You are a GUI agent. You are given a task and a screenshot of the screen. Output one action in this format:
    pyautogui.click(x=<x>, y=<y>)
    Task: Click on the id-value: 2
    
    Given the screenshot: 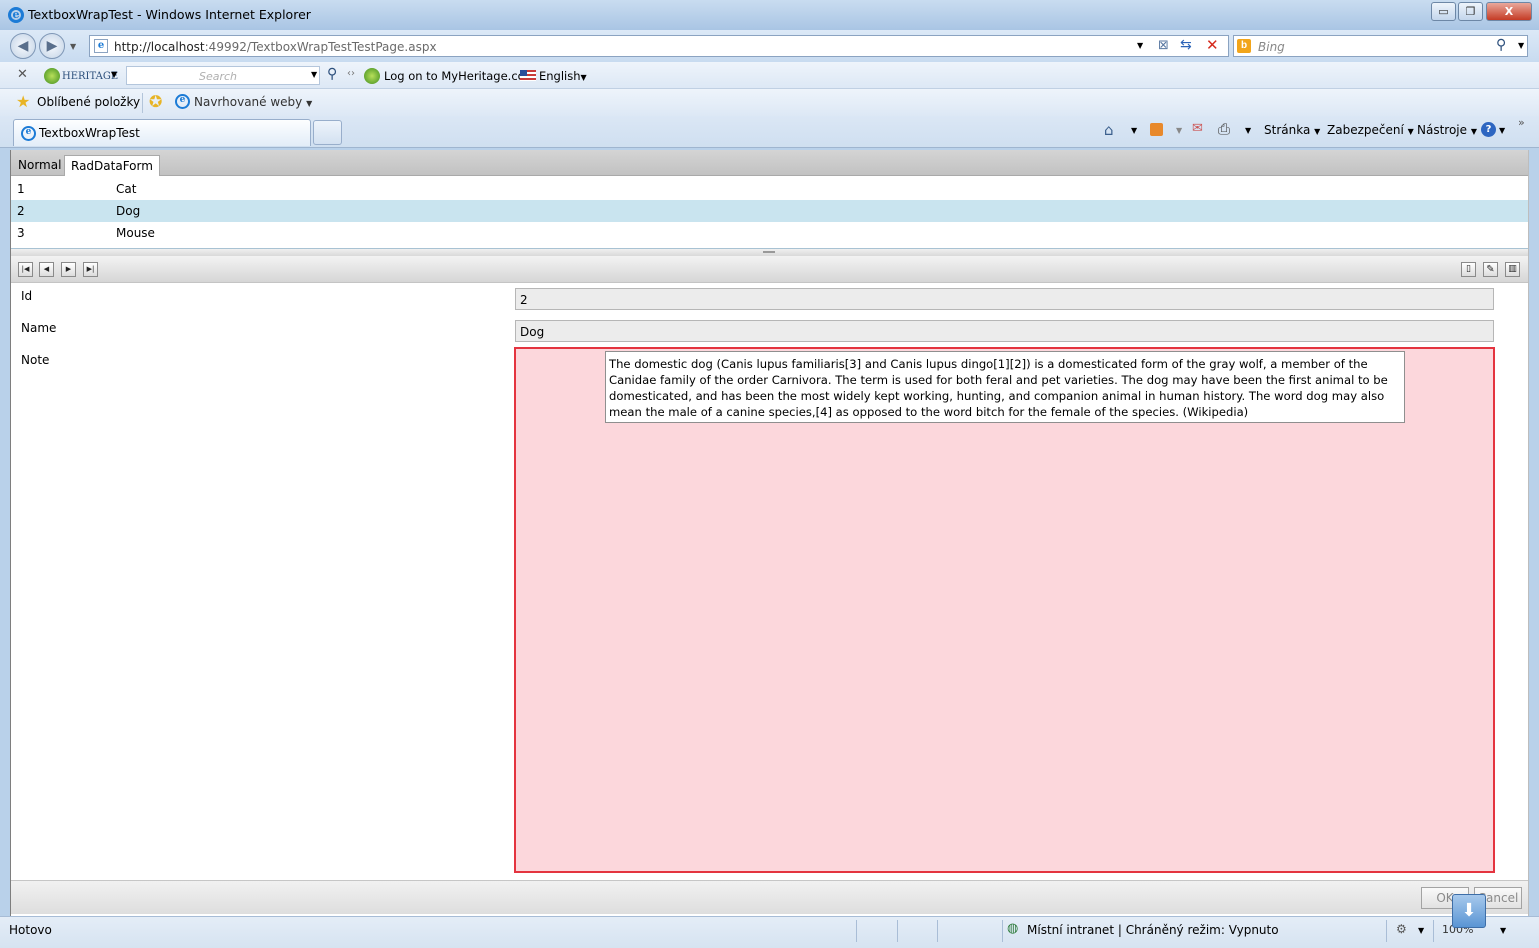 What is the action you would take?
    pyautogui.click(x=524, y=300)
    